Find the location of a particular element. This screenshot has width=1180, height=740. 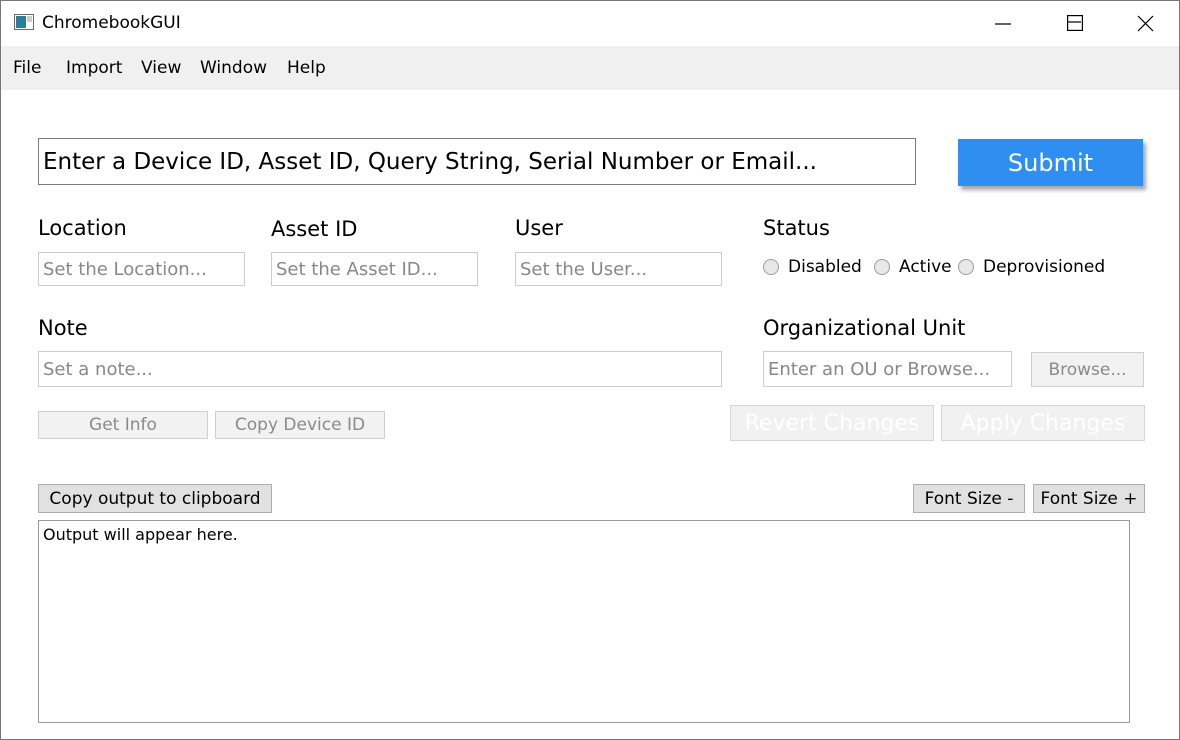

status-active-radio: Active is located at coordinates (913, 267).